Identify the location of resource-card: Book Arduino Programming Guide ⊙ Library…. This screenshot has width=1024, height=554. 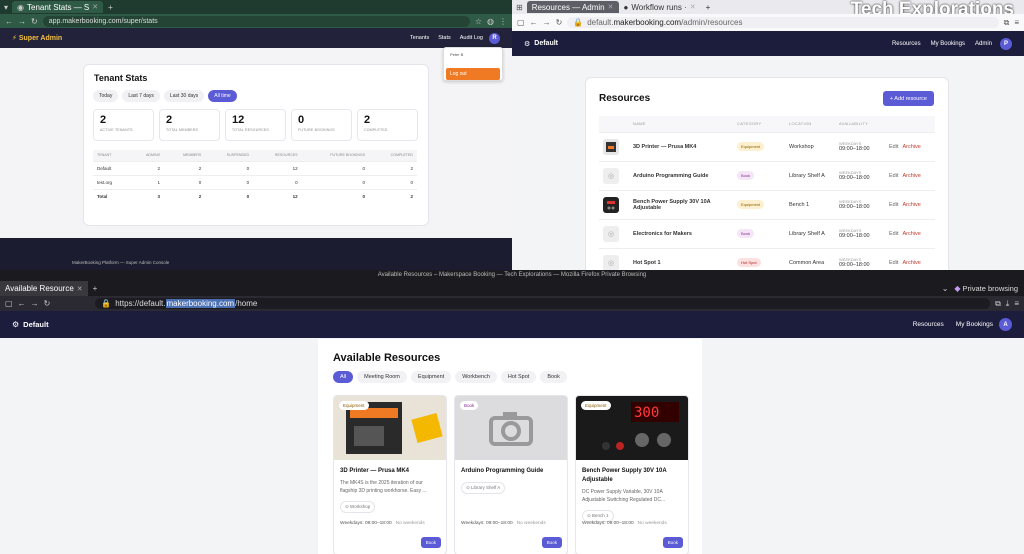
(511, 474).